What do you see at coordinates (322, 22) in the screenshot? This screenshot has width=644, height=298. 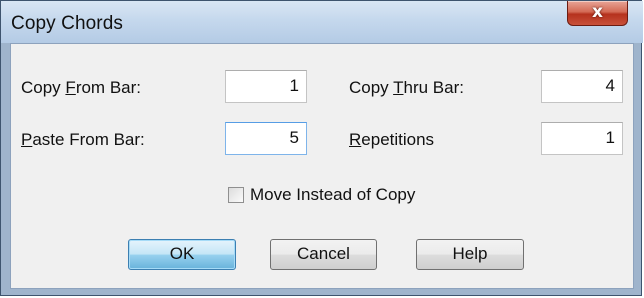 I see `title-bar: Copy Chords x` at bounding box center [322, 22].